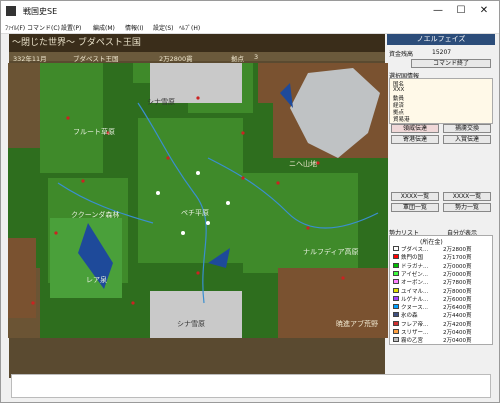 The width and height of the screenshot is (500, 403). Describe the element at coordinates (467, 196) in the screenshot. I see `list-button-b: XXXX一覧` at that location.